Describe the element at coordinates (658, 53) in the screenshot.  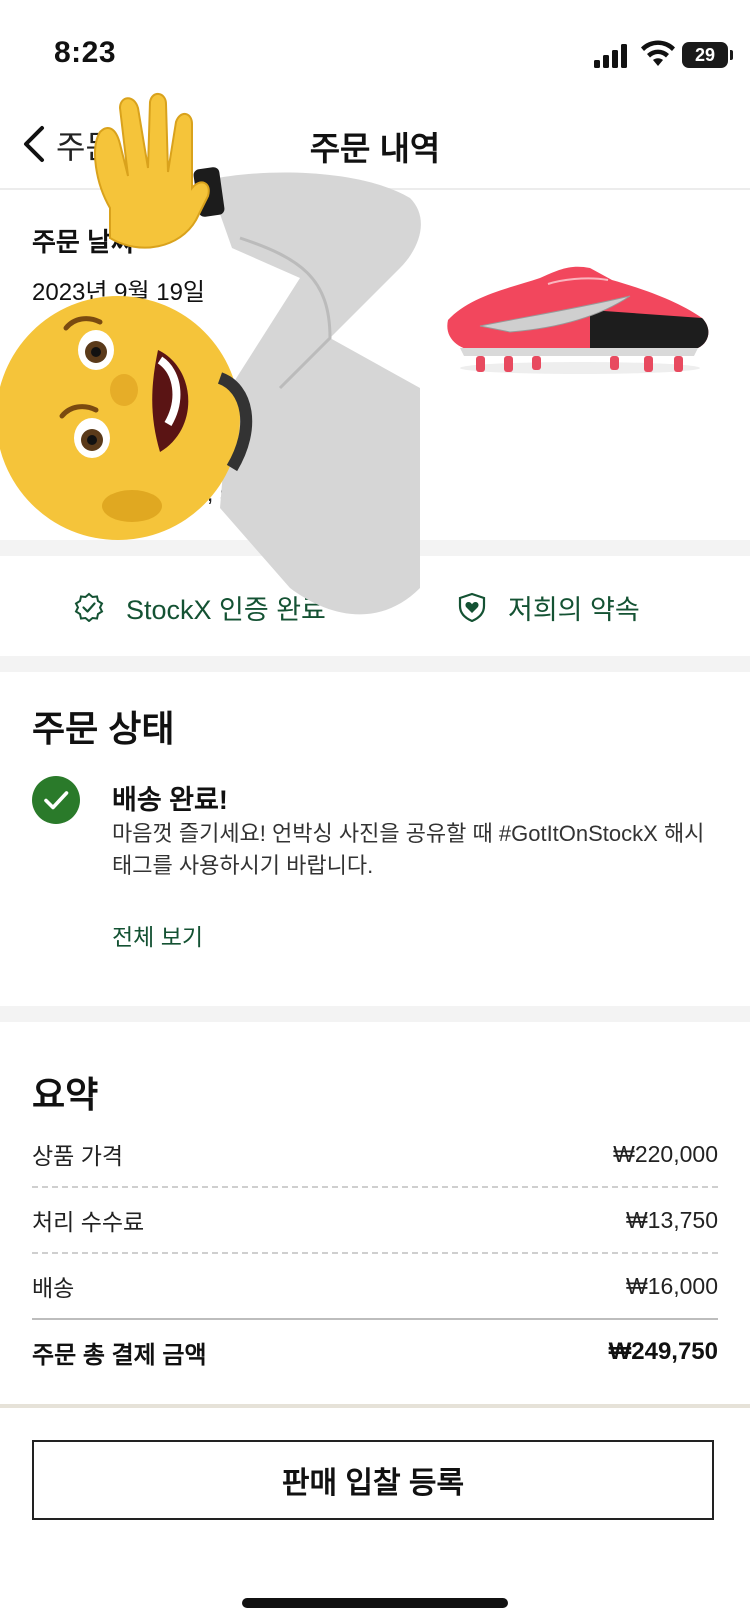
I see `wifi-icon` at that location.